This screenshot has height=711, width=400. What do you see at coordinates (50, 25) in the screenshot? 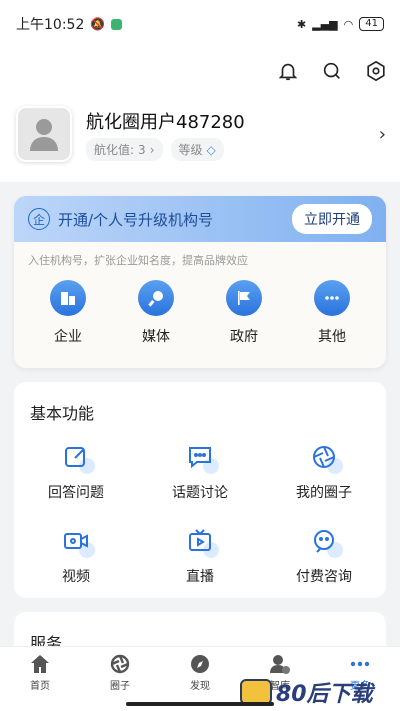
I see `status-time: 上午10:52` at bounding box center [50, 25].